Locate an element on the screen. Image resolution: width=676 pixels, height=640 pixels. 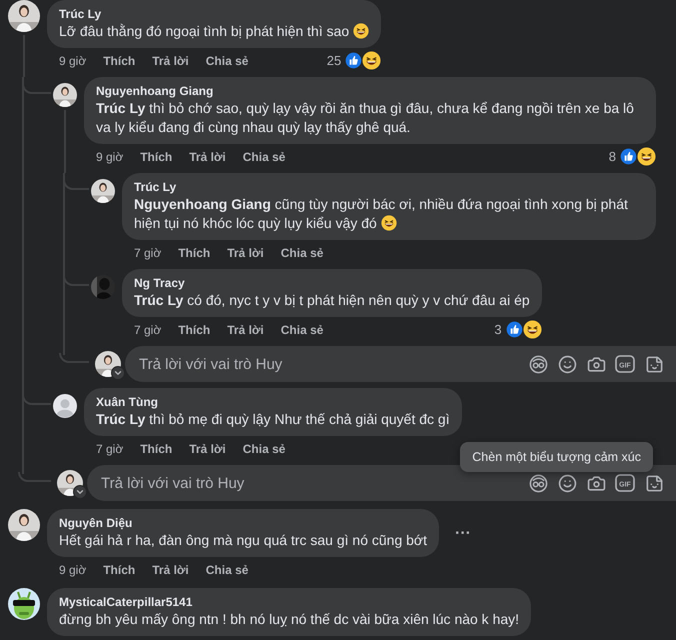
reaction-count: 25 is located at coordinates (334, 60).